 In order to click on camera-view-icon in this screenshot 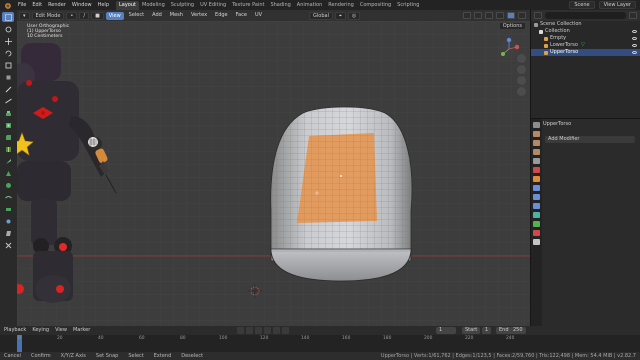, I will do `click(521, 80)`.